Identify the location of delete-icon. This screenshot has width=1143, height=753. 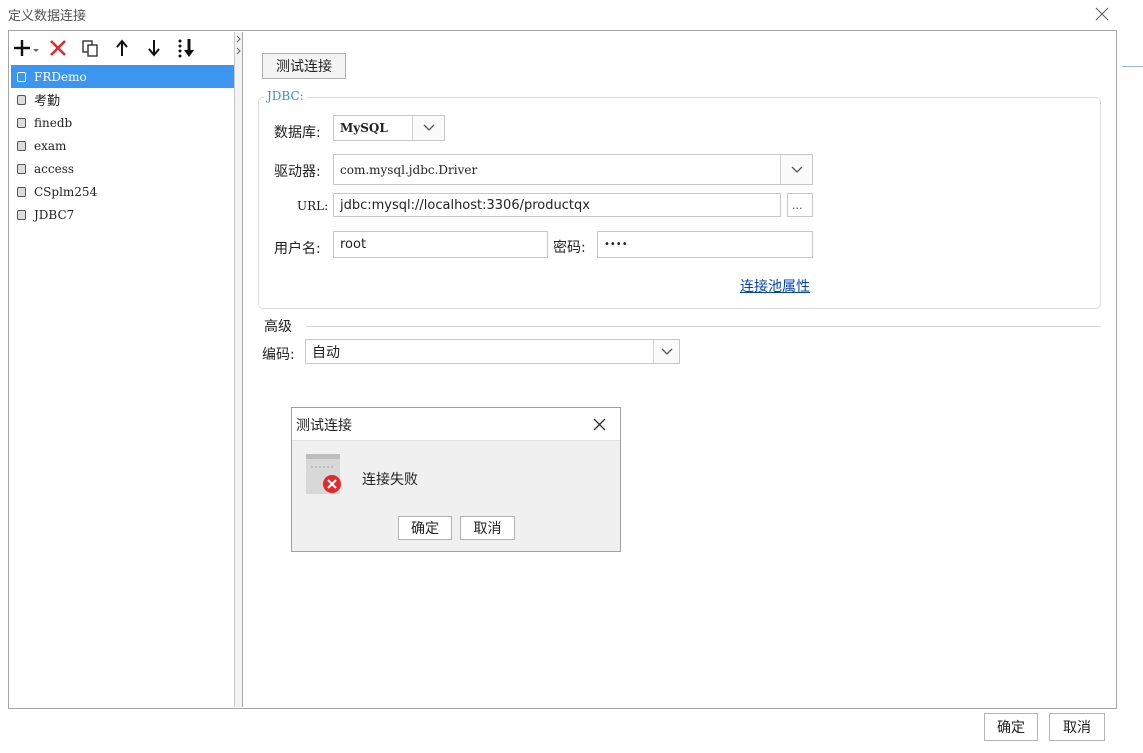
(58, 48).